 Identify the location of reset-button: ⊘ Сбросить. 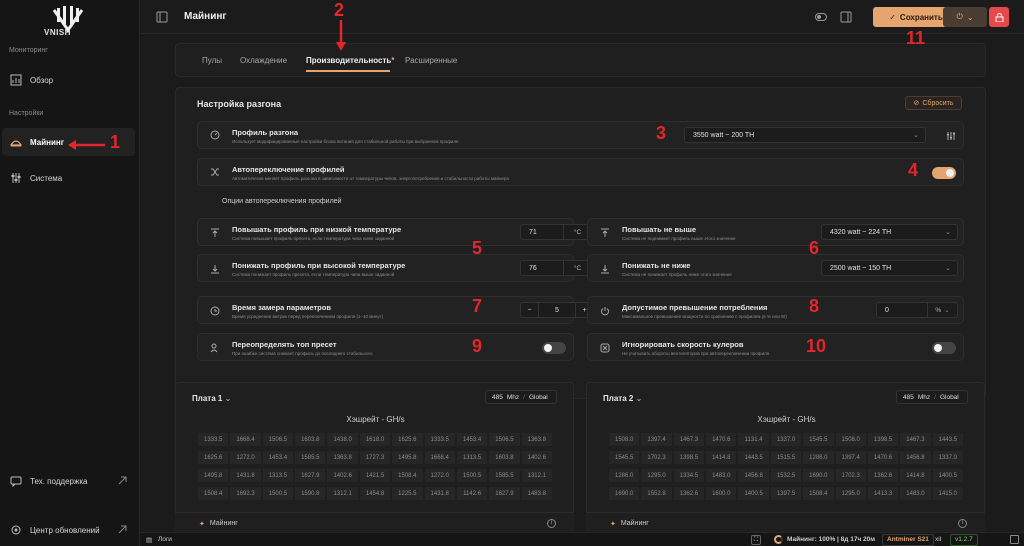
(933, 103).